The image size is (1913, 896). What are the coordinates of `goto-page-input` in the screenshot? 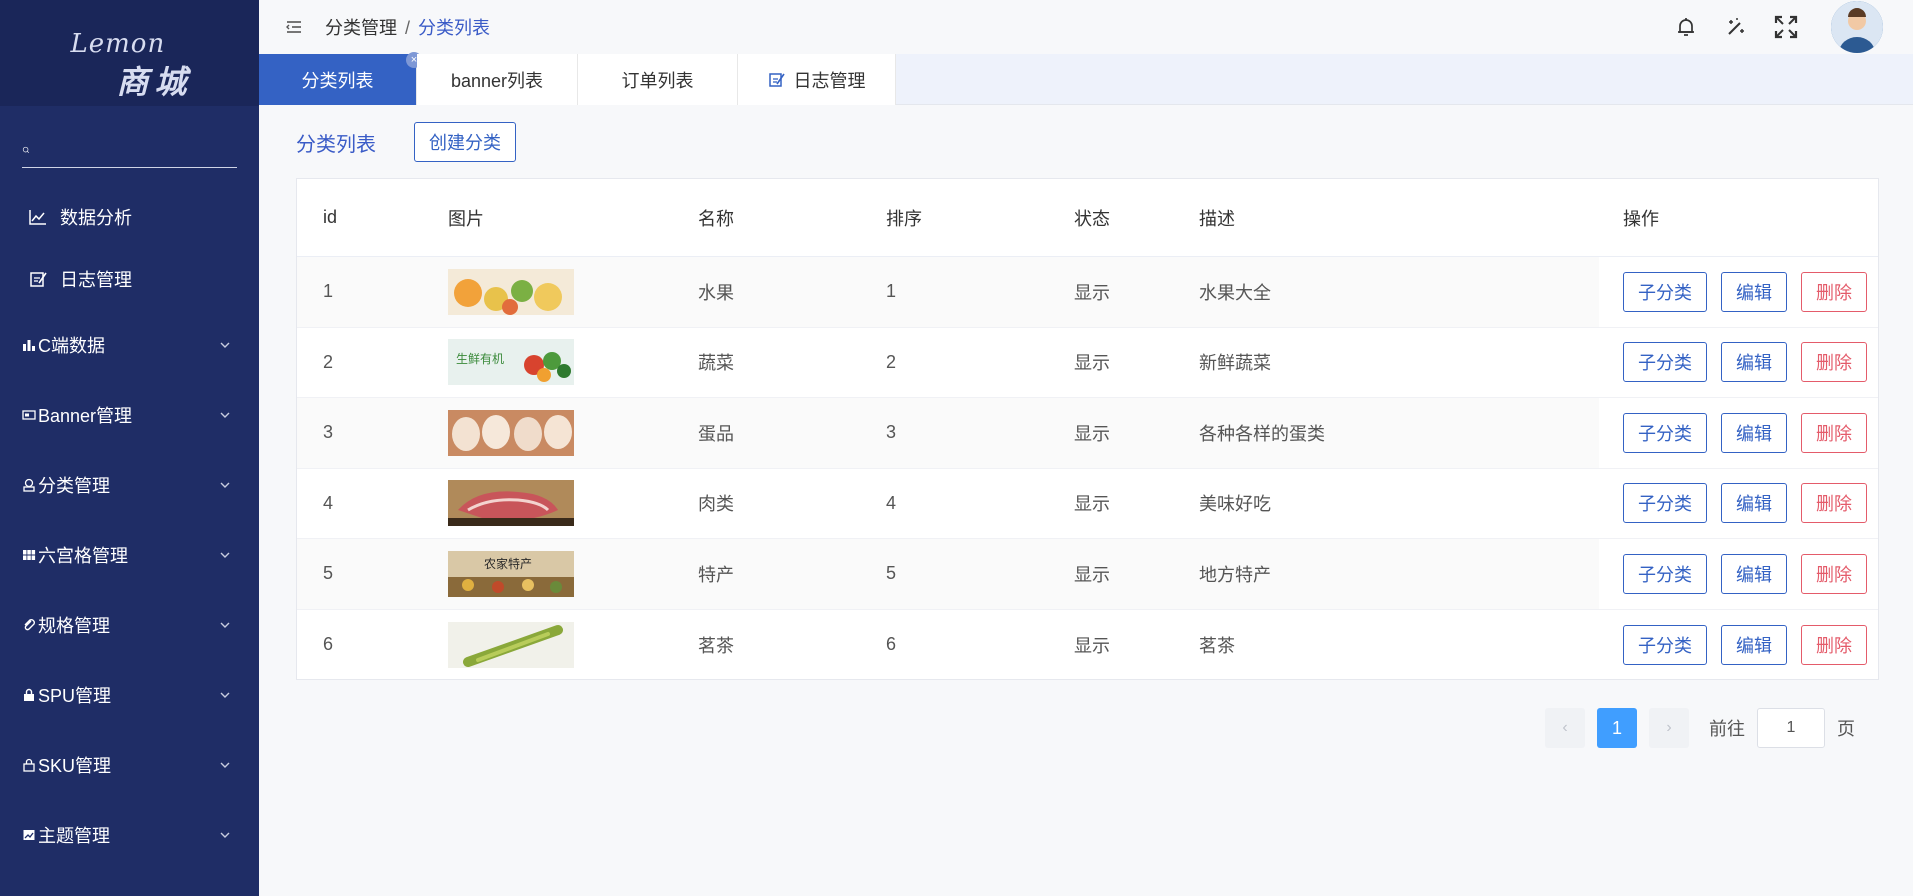 It's located at (1791, 728).